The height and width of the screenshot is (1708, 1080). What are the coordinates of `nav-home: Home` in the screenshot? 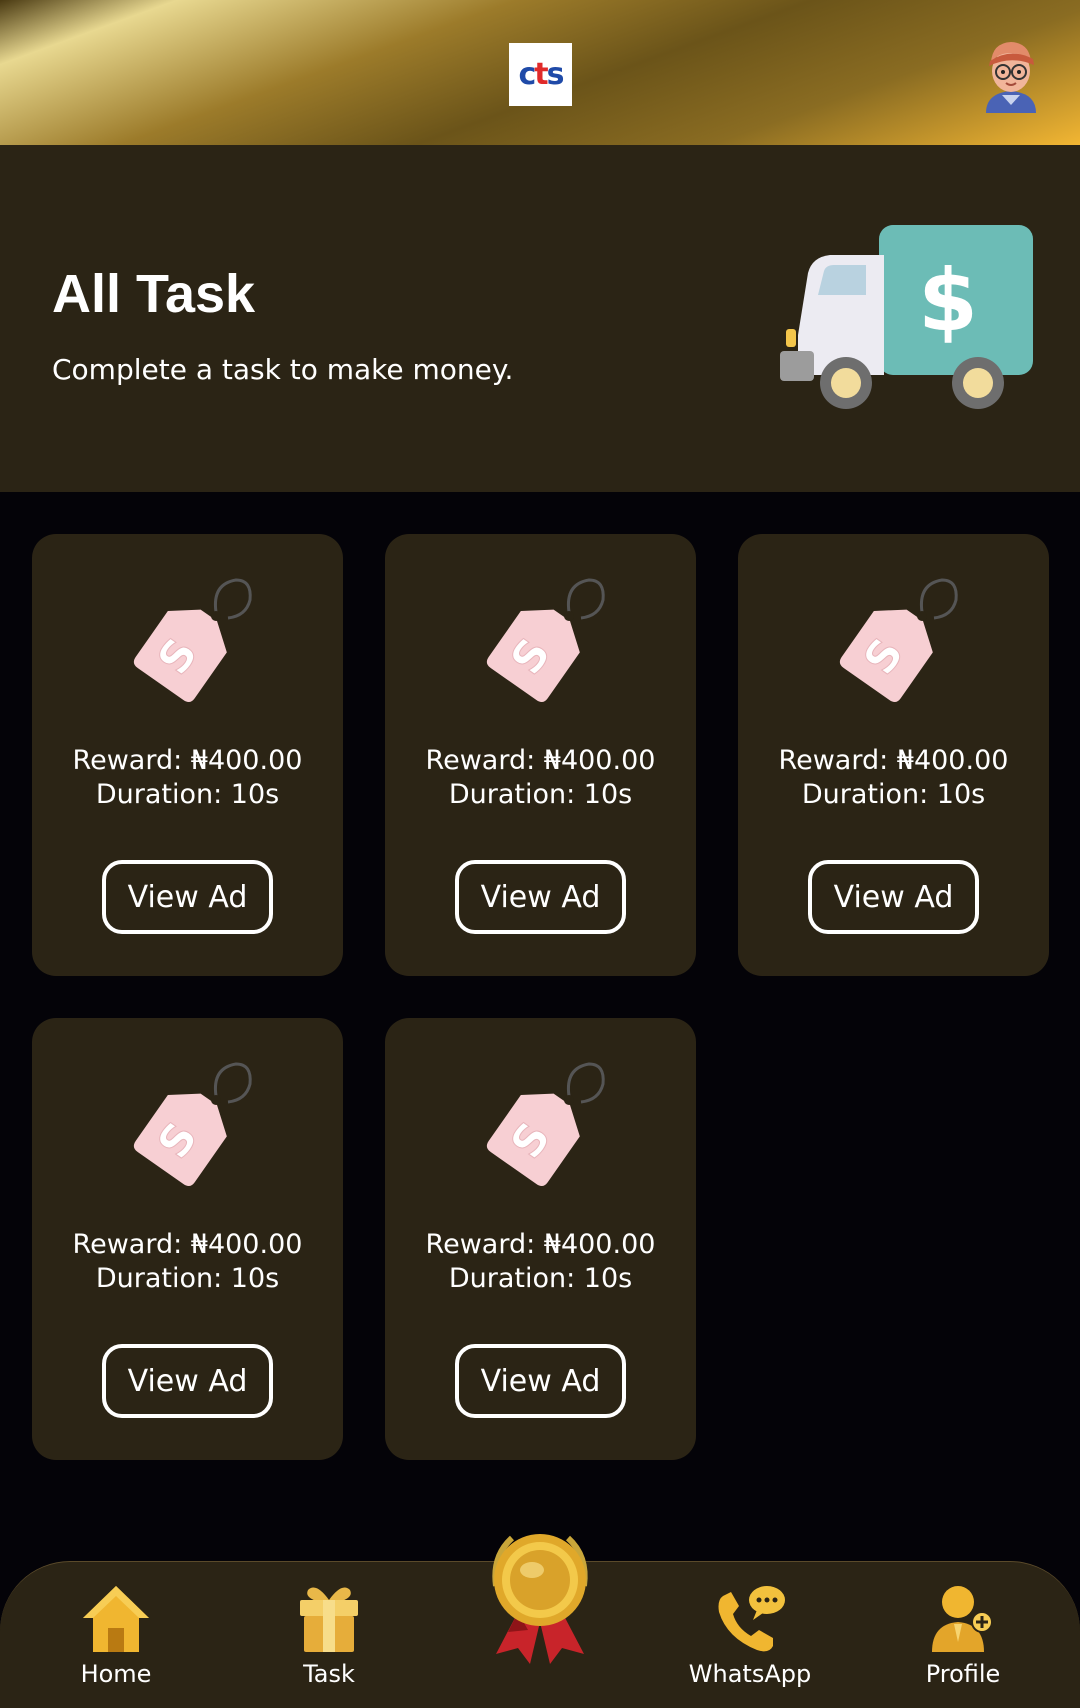 It's located at (116, 1644).